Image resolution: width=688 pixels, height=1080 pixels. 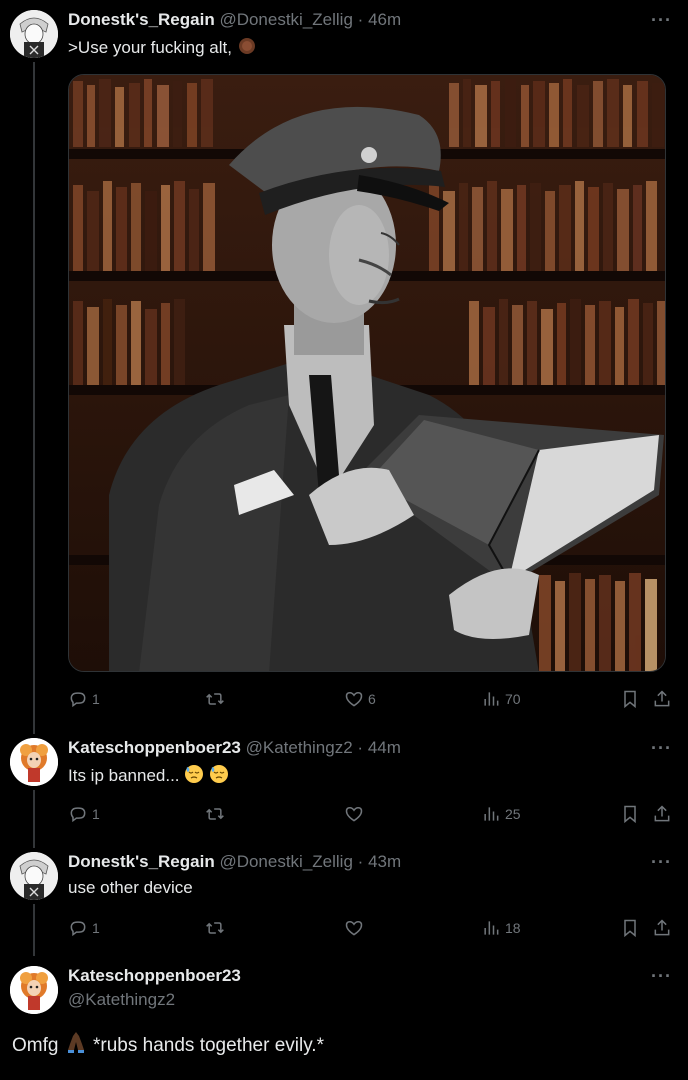 I want to click on timestamp: 43m, so click(x=384, y=861).